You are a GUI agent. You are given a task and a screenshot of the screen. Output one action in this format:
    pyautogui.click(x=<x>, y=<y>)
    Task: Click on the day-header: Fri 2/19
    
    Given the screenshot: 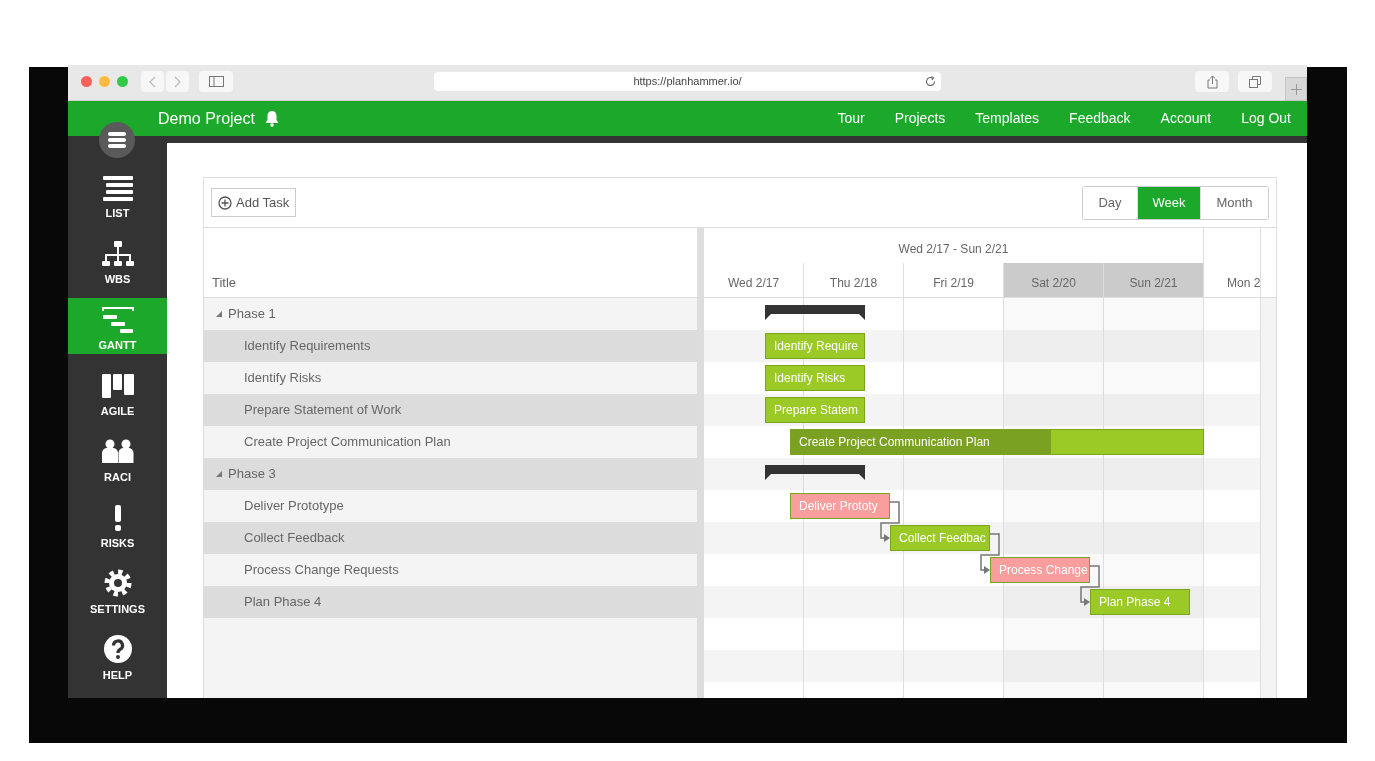 What is the action you would take?
    pyautogui.click(x=953, y=283)
    